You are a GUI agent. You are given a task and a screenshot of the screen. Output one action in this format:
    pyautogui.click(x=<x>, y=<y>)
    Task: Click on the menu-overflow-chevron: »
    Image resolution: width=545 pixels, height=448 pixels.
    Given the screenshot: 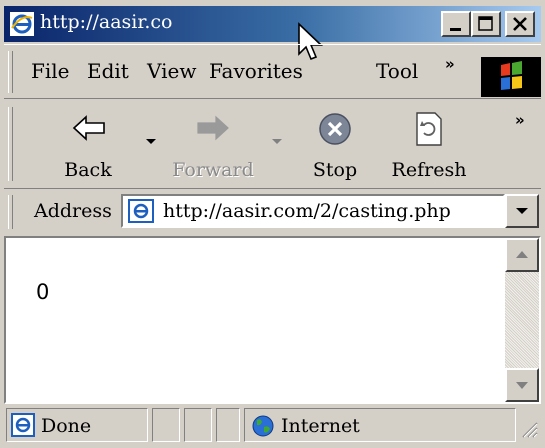 What is the action you would take?
    pyautogui.click(x=450, y=64)
    